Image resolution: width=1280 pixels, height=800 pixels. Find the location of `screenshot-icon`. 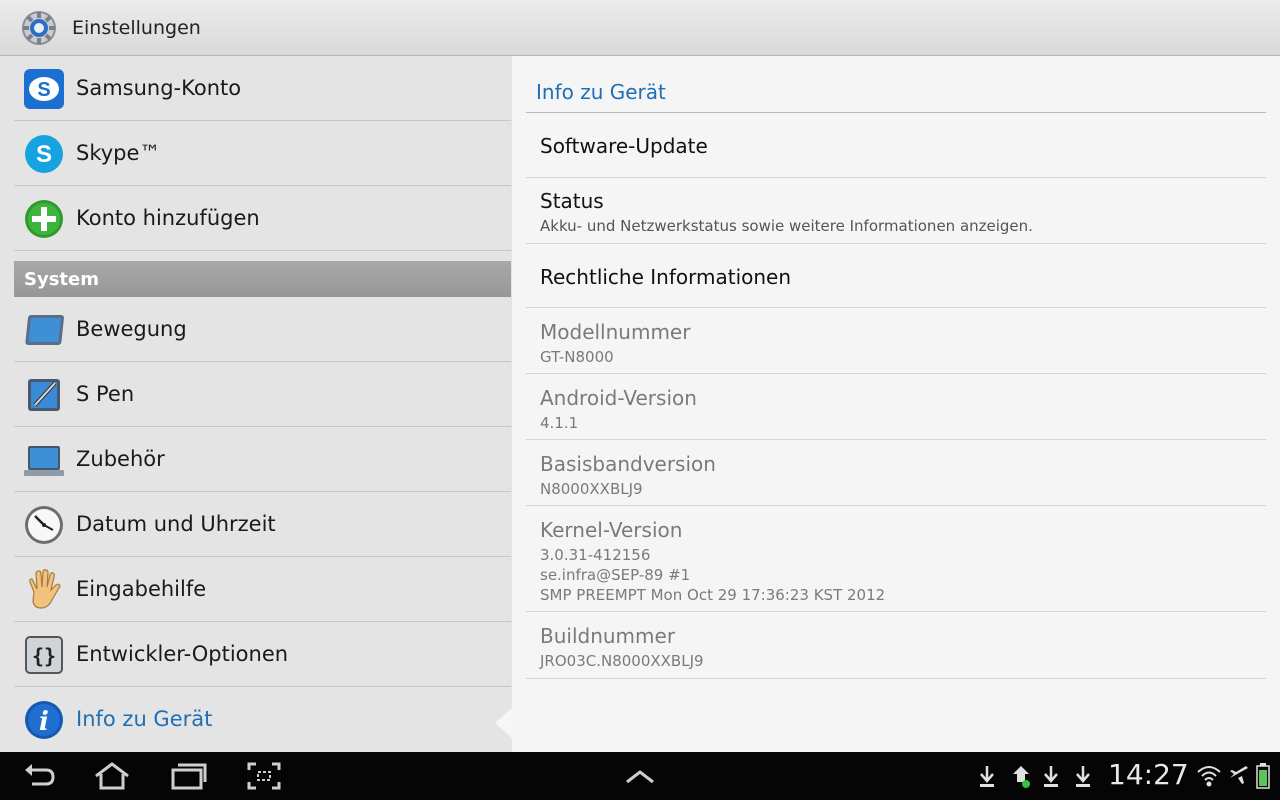

screenshot-icon is located at coordinates (264, 776).